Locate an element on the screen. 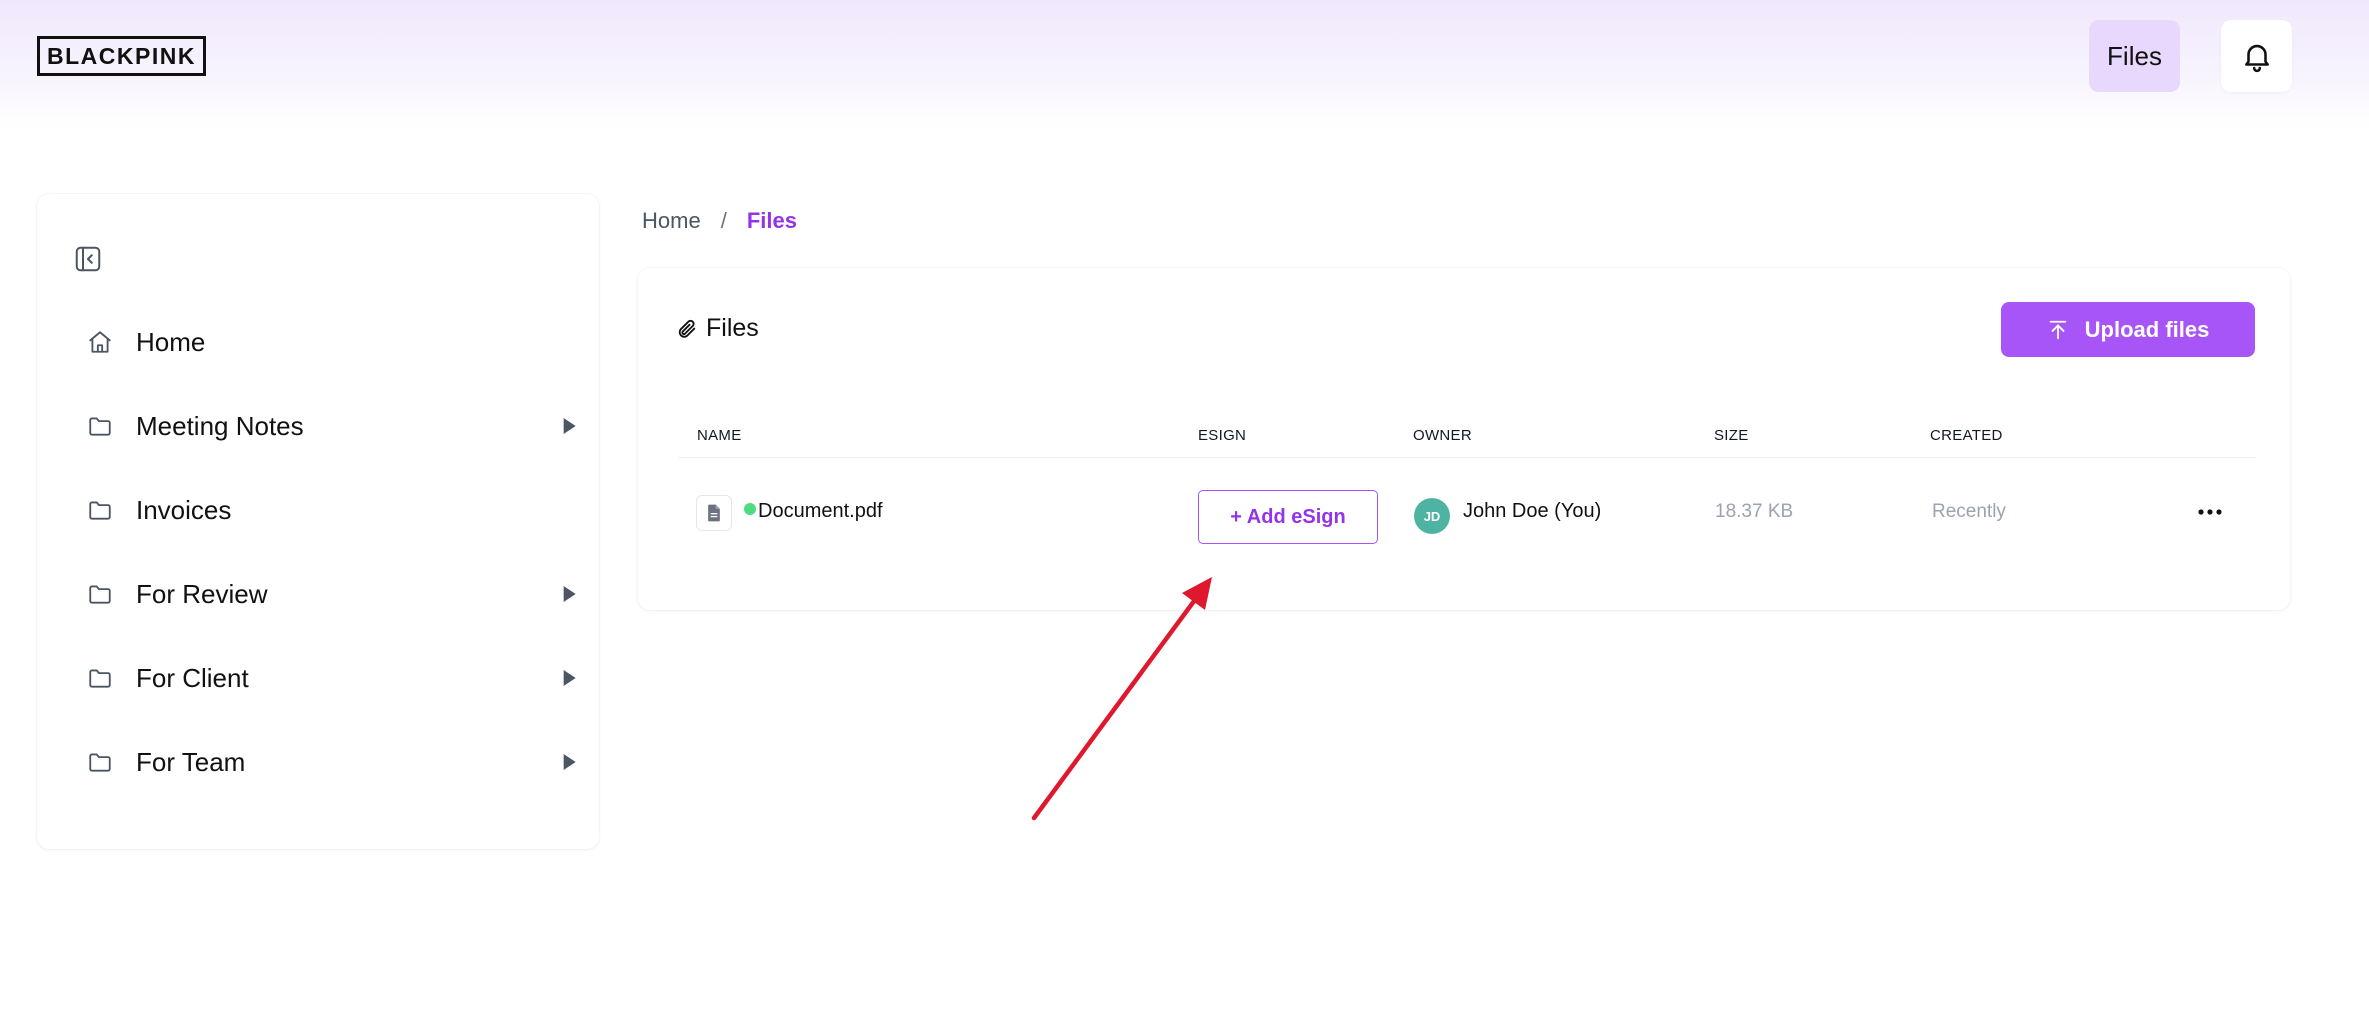 The width and height of the screenshot is (2369, 1016). breadcrumb-home-link: Home is located at coordinates (671, 221).